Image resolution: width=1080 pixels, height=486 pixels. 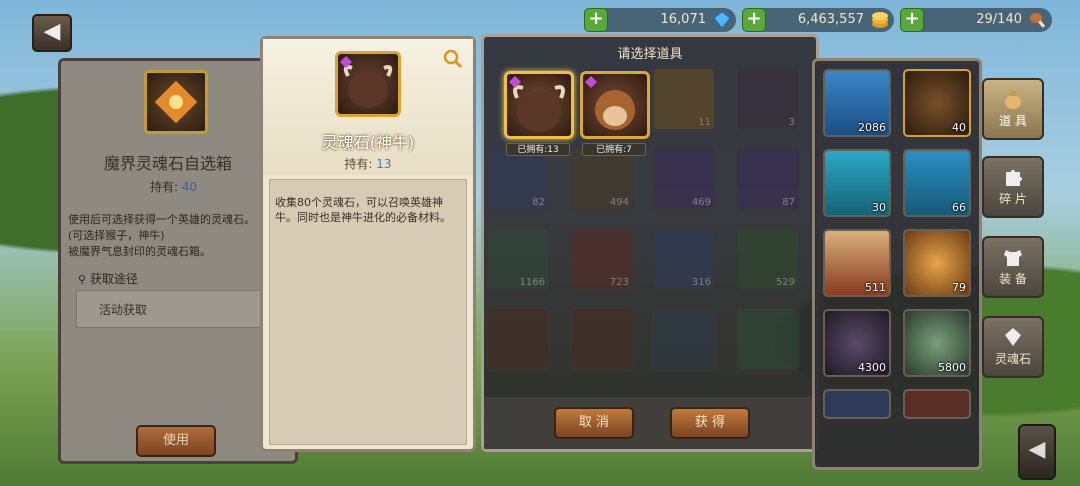 I want to click on dialog-title: 请选择道具, so click(x=650, y=54).